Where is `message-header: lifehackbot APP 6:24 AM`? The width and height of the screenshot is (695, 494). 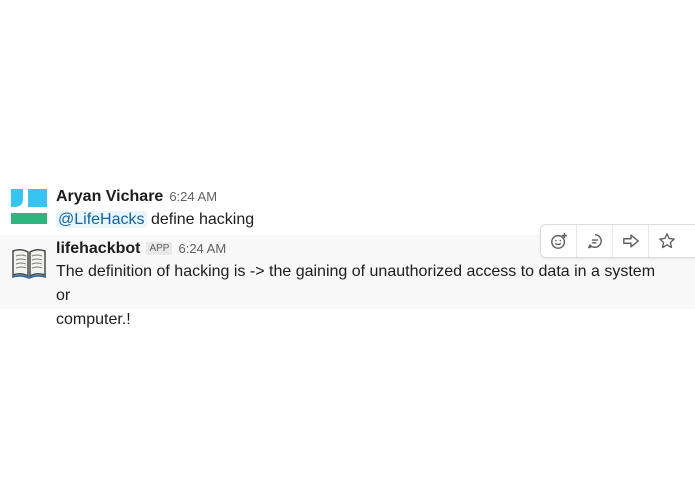
message-header: lifehackbot APP 6:24 AM is located at coordinates (141, 249).